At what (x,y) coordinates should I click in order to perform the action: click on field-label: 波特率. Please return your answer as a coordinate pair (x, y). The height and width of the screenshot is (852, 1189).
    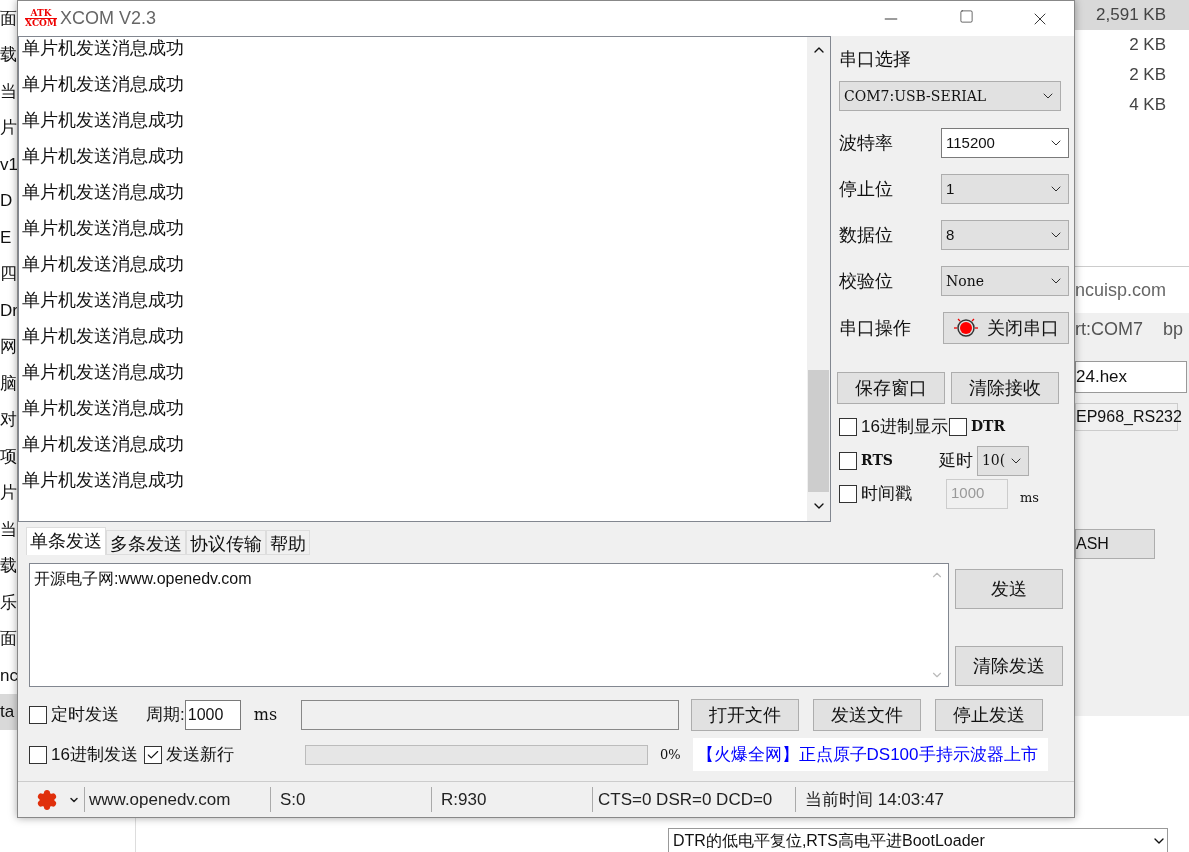
    Looking at the image, I should click on (866, 143).